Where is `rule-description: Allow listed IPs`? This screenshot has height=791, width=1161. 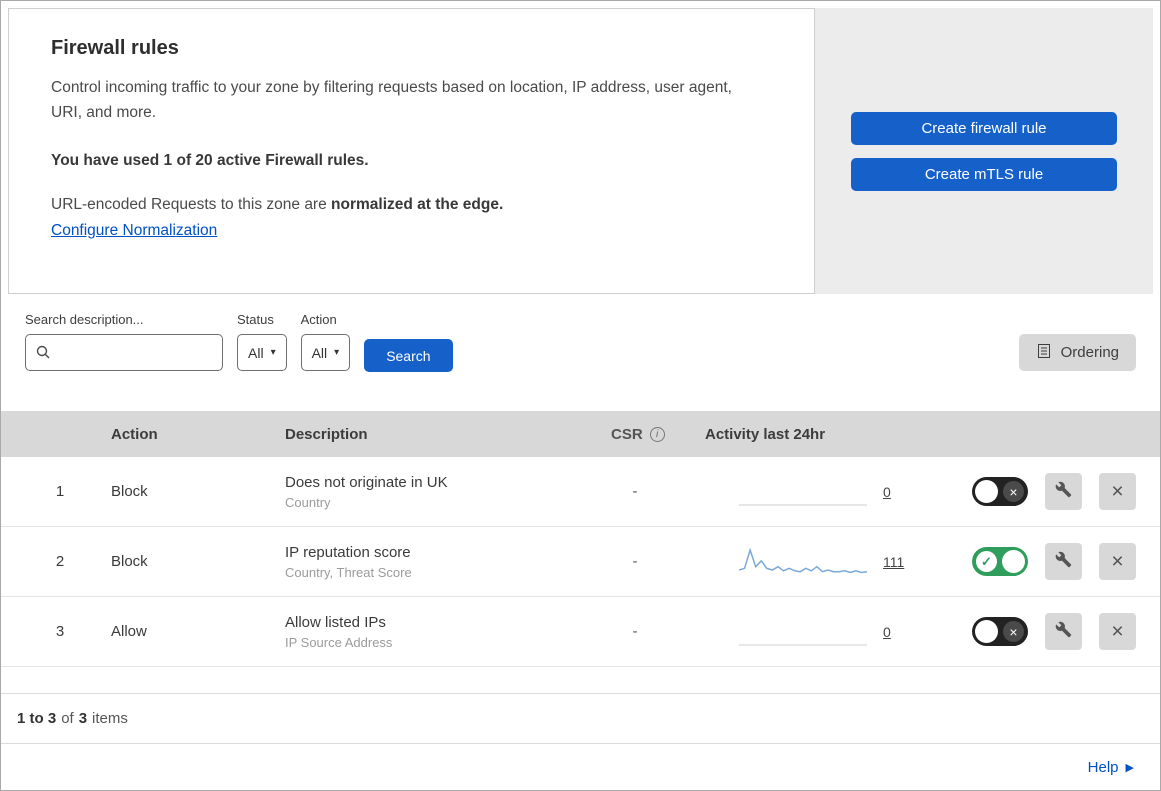 rule-description: Allow listed IPs is located at coordinates (335, 622).